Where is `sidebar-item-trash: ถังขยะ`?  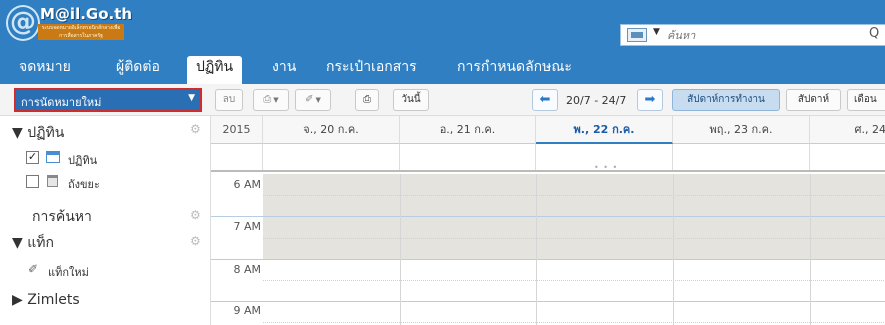 sidebar-item-trash: ถังขยะ is located at coordinates (84, 184).